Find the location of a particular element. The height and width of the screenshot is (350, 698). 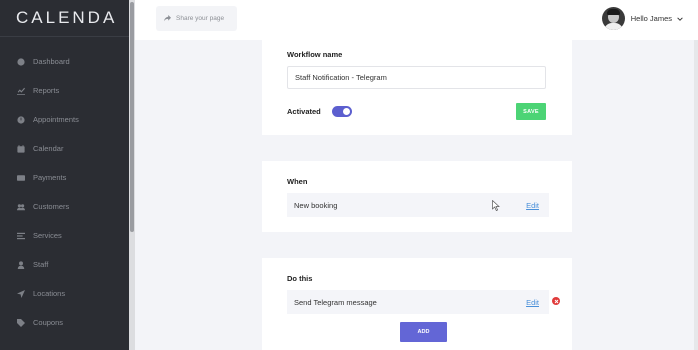

sidebar-item-label: Services is located at coordinates (47, 235).